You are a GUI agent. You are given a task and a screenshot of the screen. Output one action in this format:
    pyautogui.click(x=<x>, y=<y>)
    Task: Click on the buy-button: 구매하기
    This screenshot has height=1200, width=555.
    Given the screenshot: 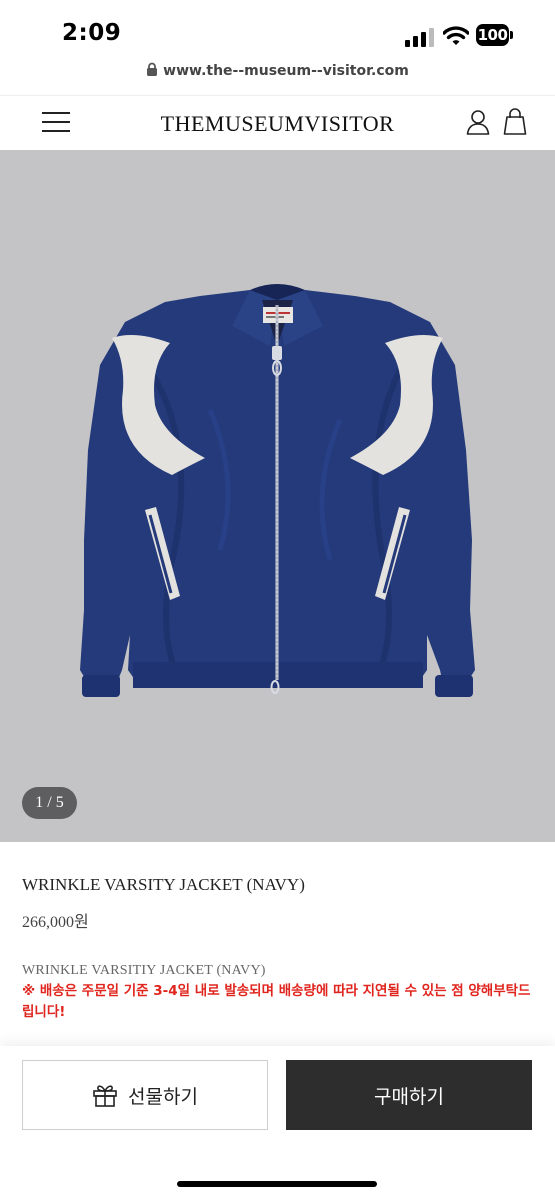 What is the action you would take?
    pyautogui.click(x=409, y=1095)
    